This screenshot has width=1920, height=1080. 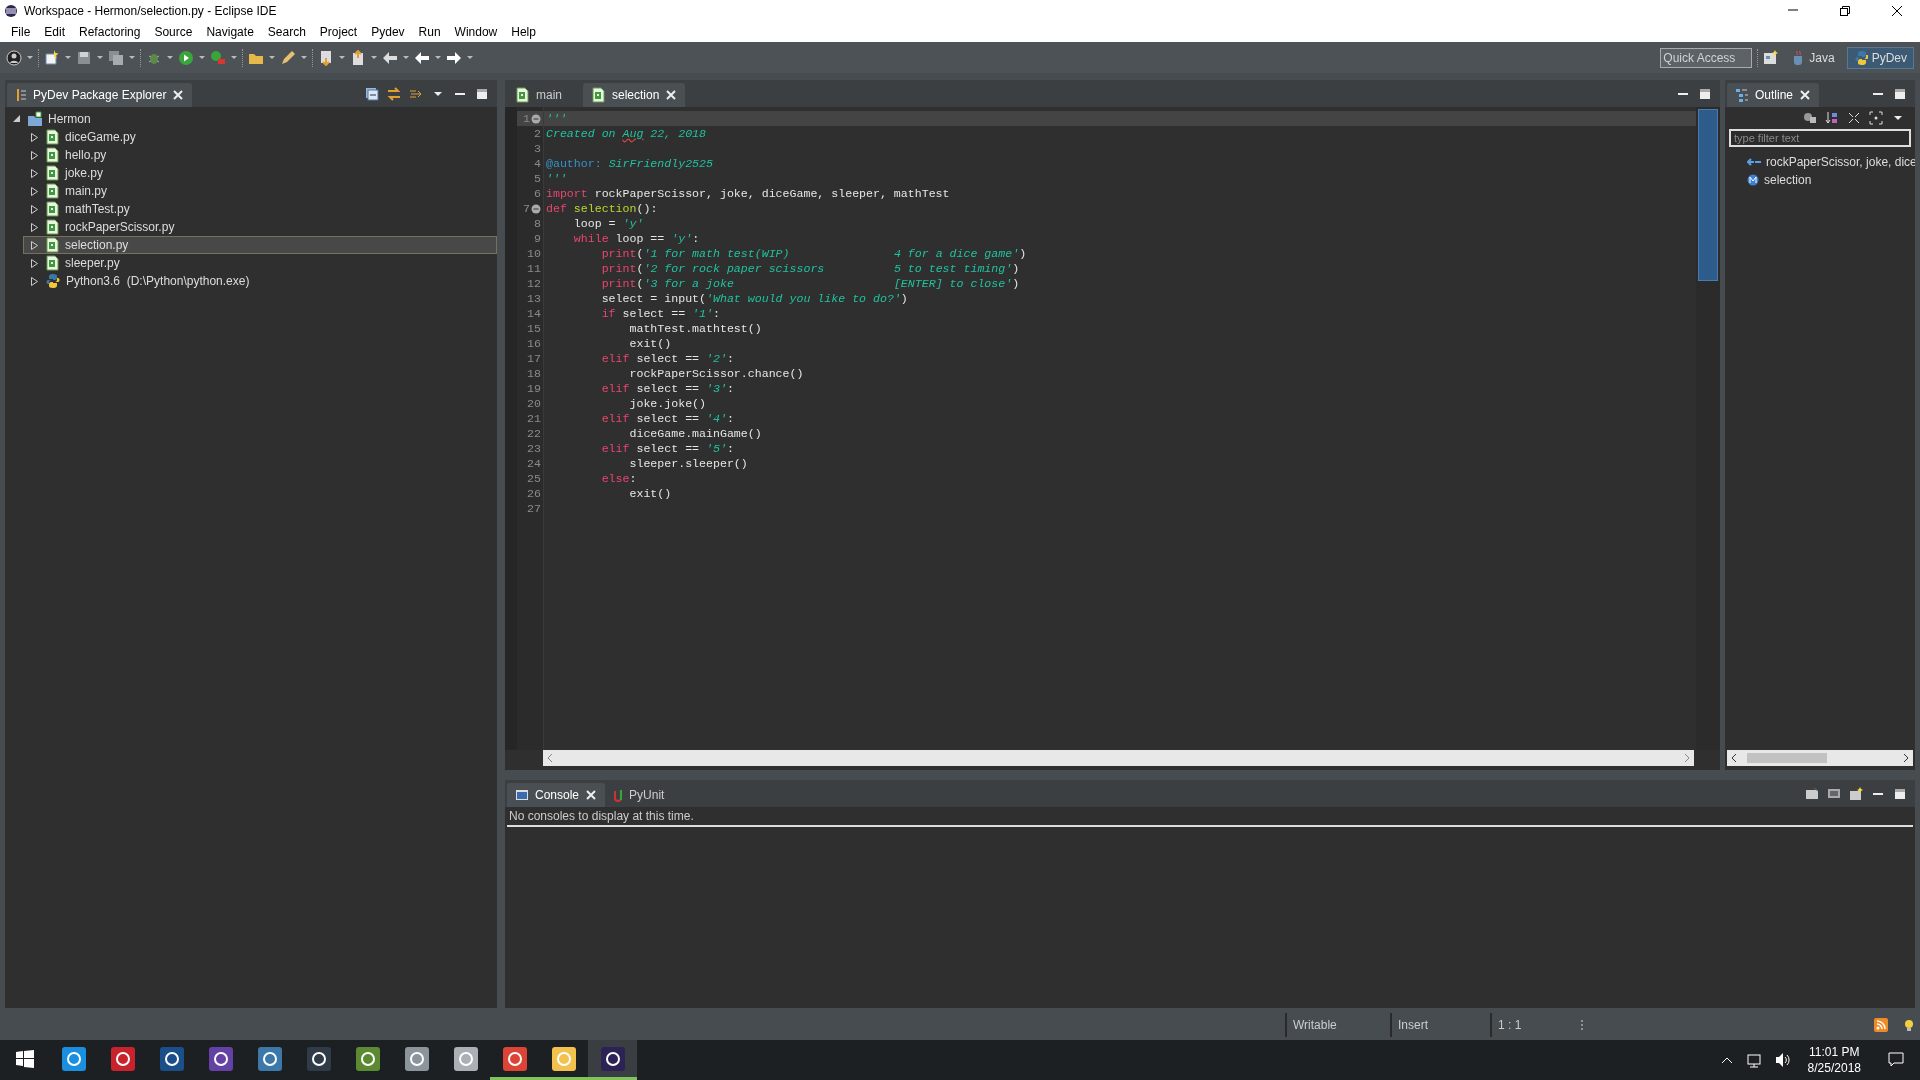 I want to click on tree-item: mathTest.py, so click(x=260, y=209).